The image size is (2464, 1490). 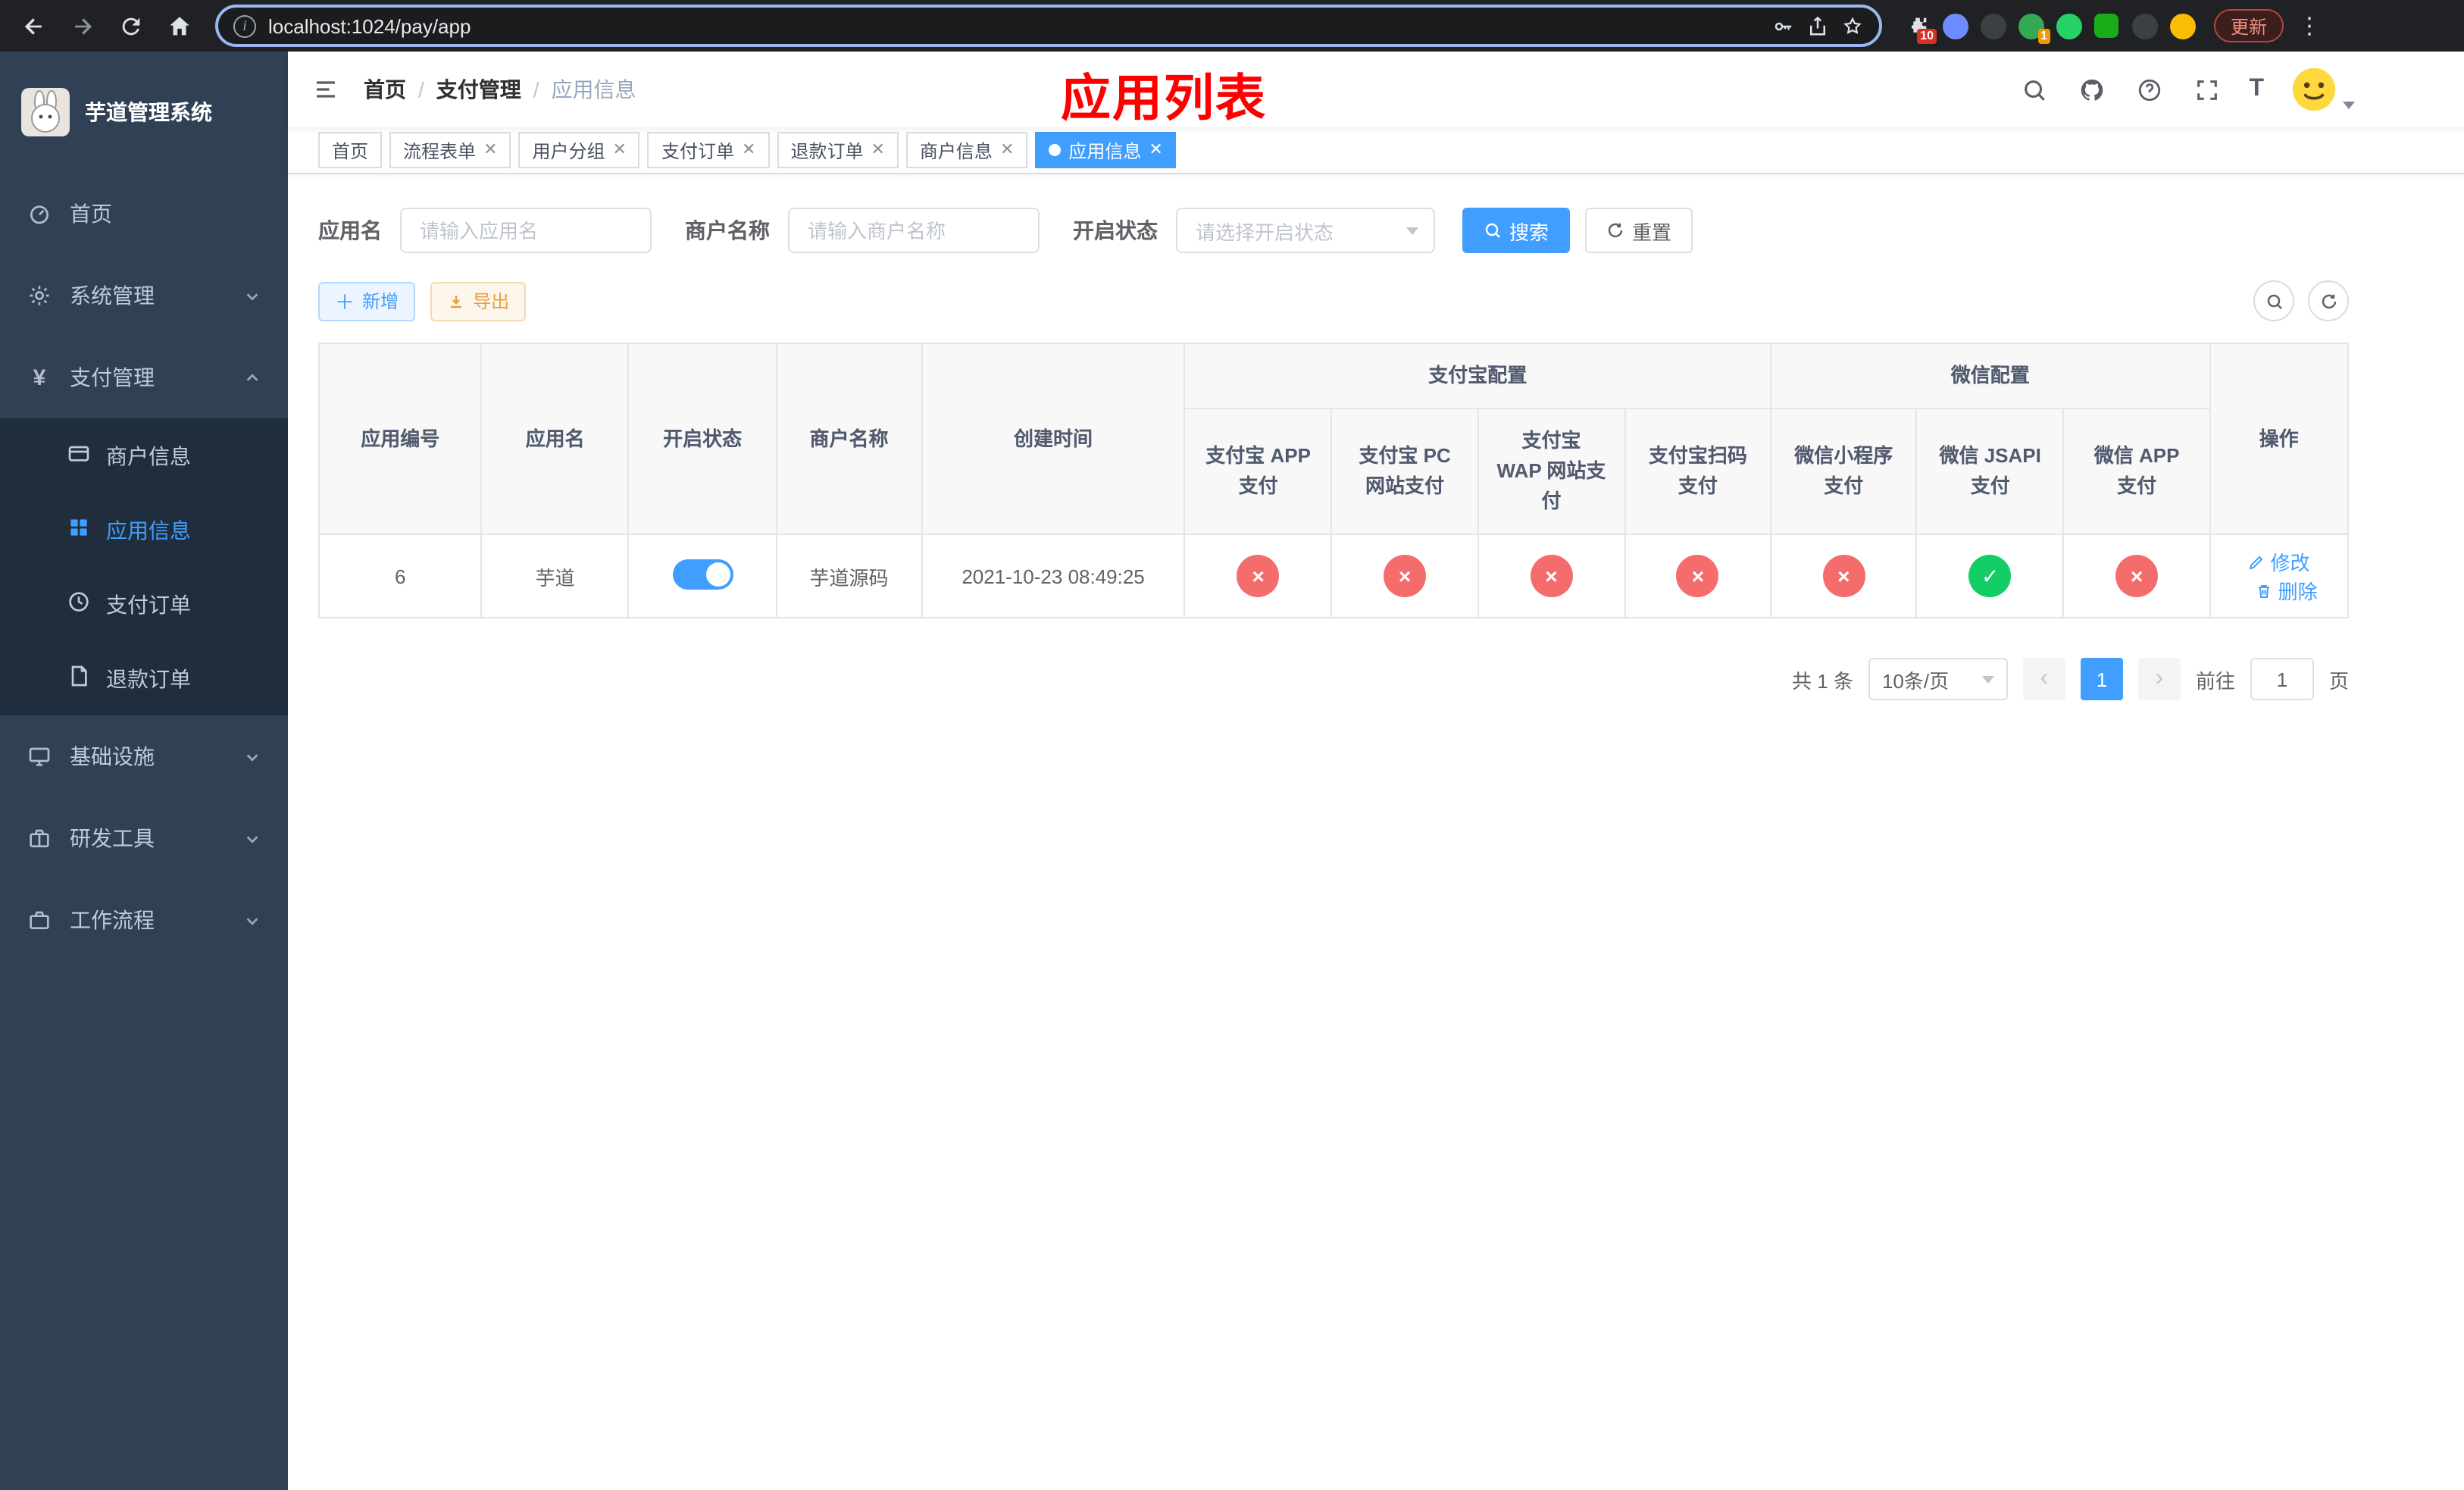 I want to click on chevron-down-icon, so click(x=252, y=295).